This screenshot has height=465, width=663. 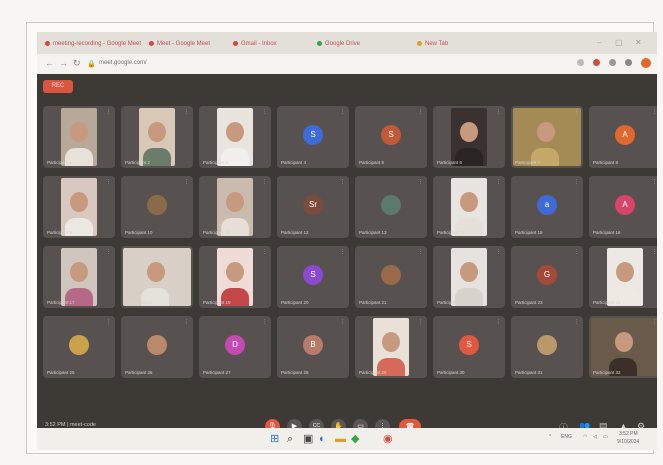 I want to click on participant-name: Participant 28, so click(x=295, y=372).